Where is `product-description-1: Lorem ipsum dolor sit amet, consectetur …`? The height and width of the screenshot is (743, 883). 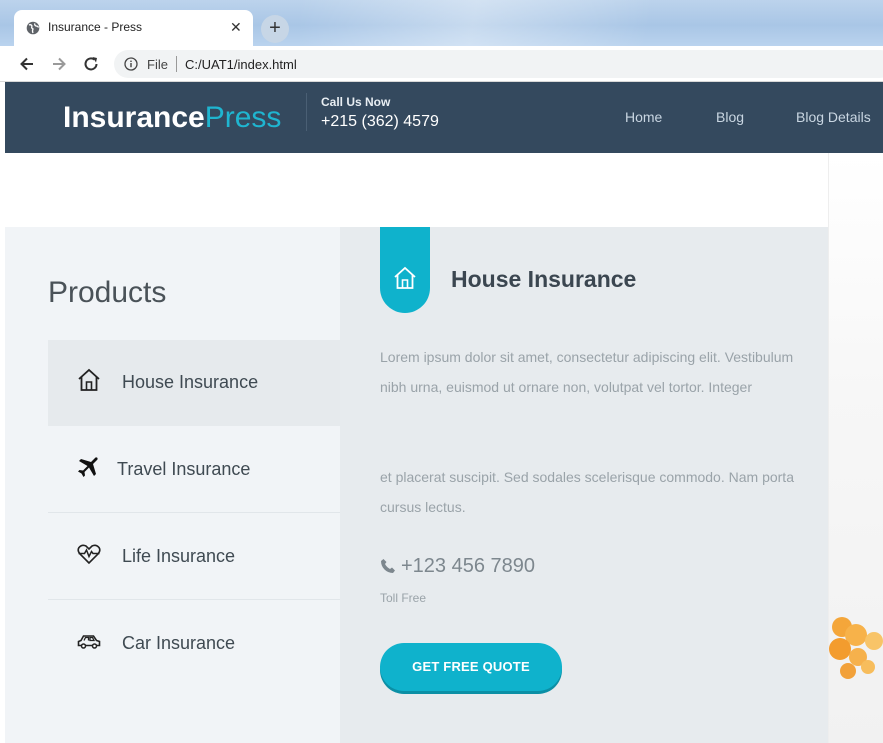 product-description-1: Lorem ipsum dolor sit amet, consectetur … is located at coordinates (587, 372).